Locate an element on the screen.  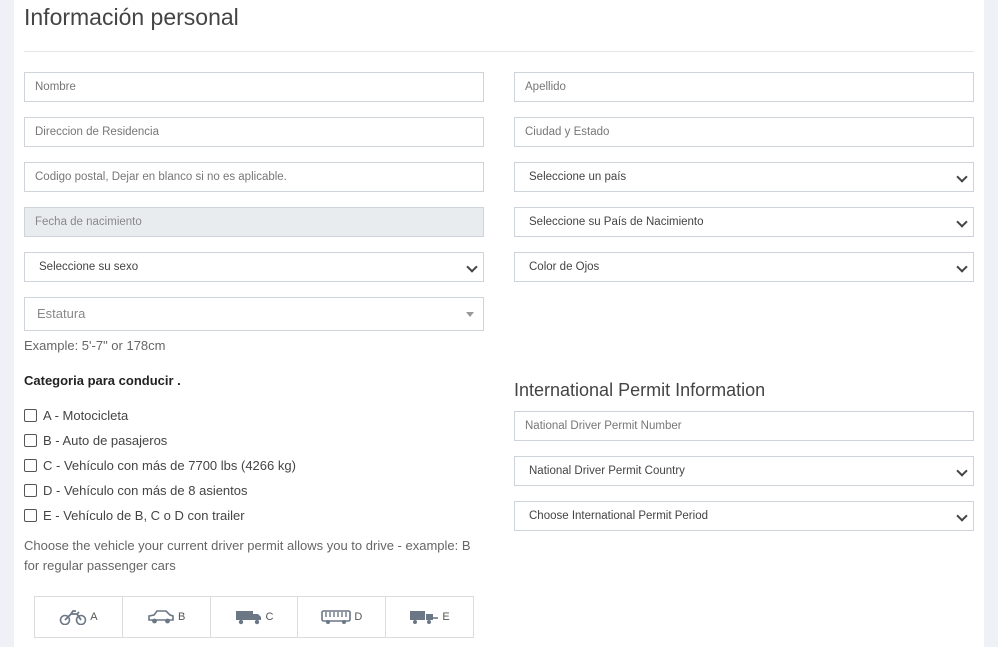
categoria-b-label: B - Auto de pasajeros is located at coordinates (105, 440).